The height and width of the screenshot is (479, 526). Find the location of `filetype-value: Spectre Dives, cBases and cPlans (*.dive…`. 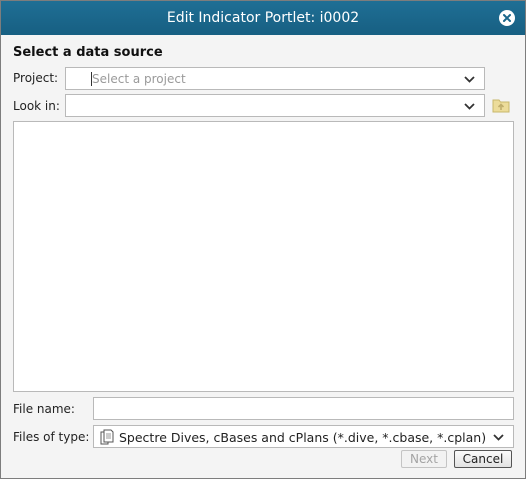

filetype-value: Spectre Dives, cBases and cPlans (*.dive… is located at coordinates (303, 437).